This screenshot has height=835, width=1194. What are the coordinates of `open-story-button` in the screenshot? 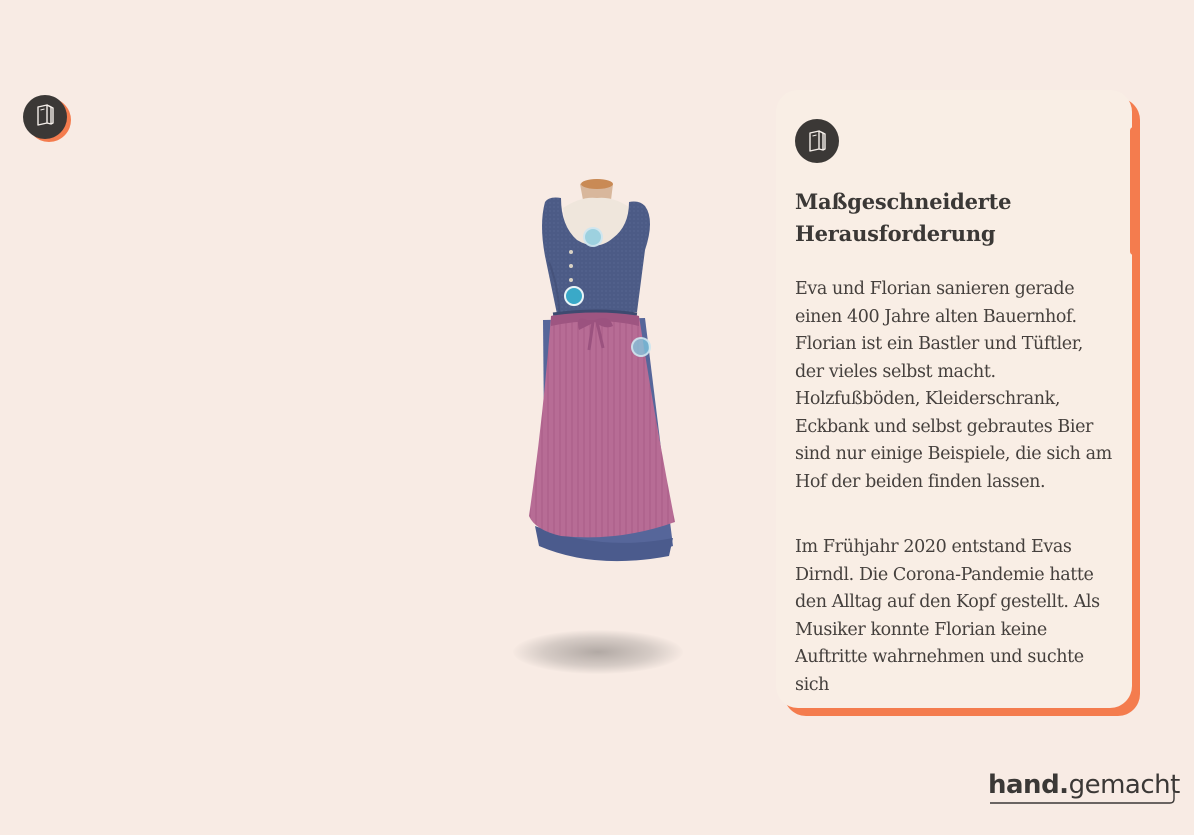 It's located at (45, 117).